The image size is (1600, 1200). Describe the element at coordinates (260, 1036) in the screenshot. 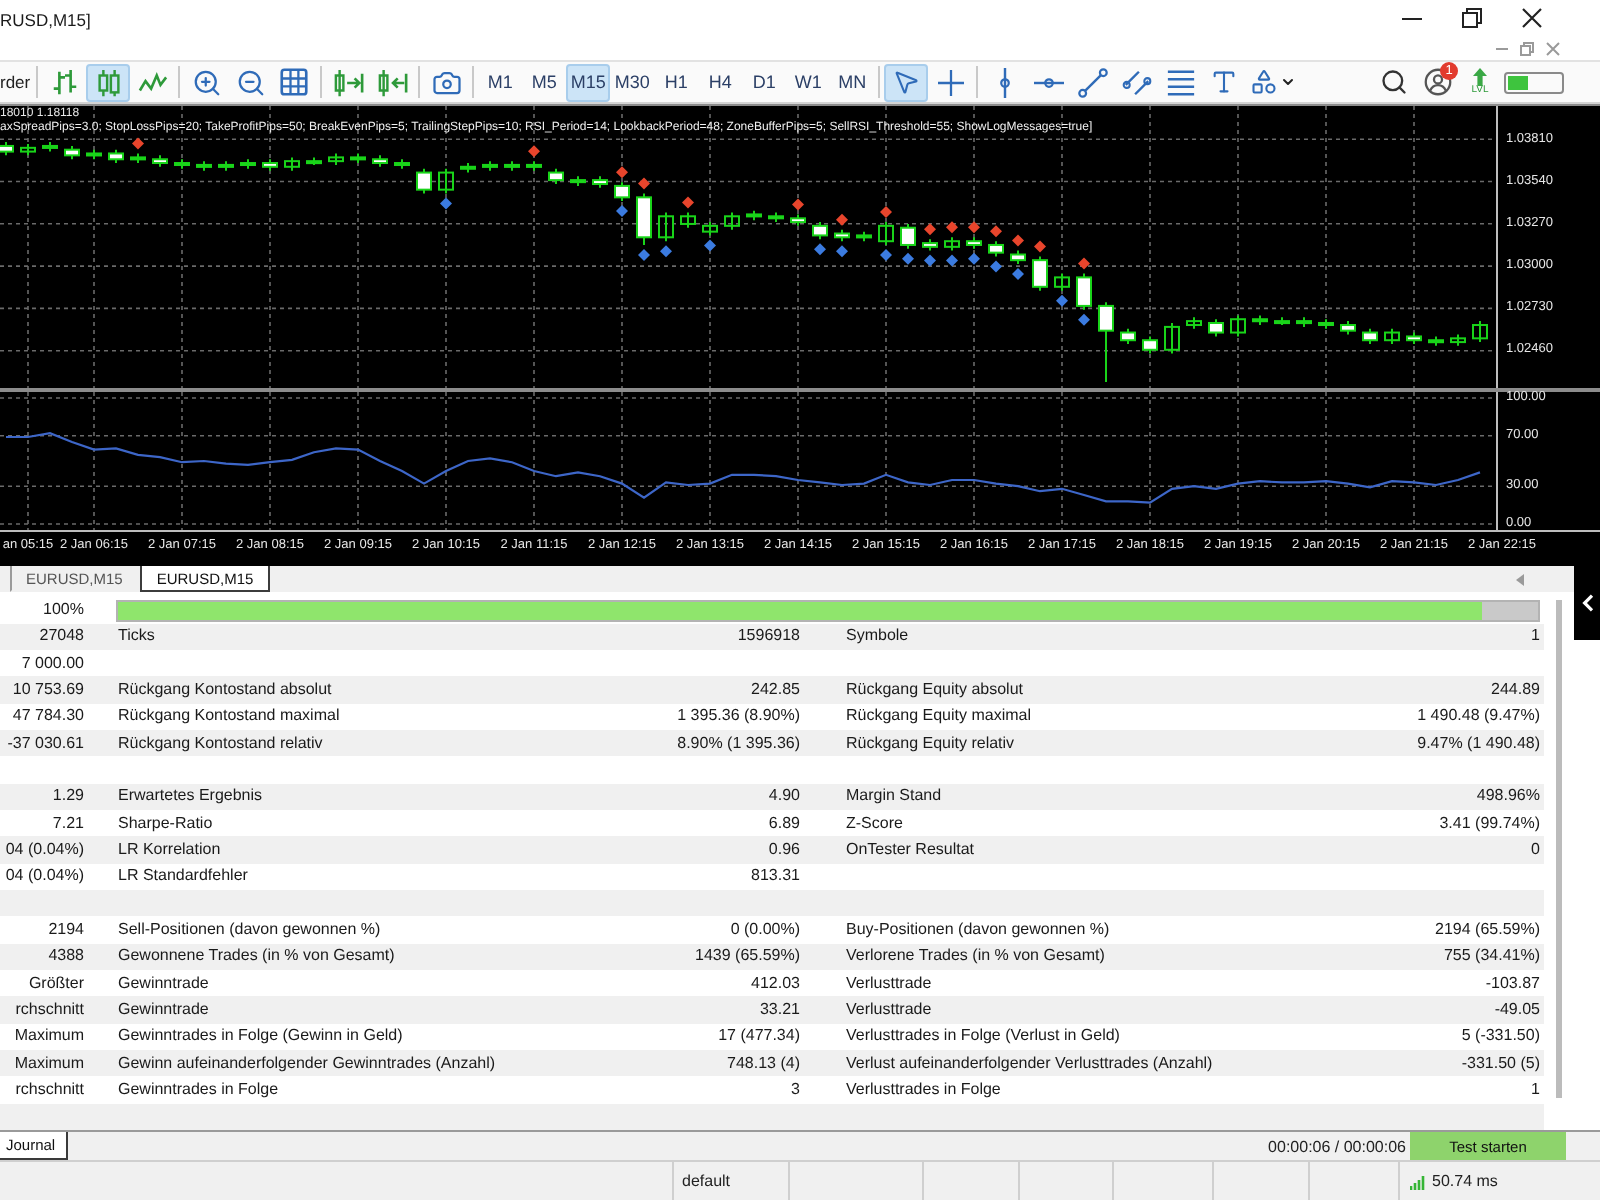

I see `stat-label: Gewinntrades in Folge (Gewinn in Geld)` at that location.